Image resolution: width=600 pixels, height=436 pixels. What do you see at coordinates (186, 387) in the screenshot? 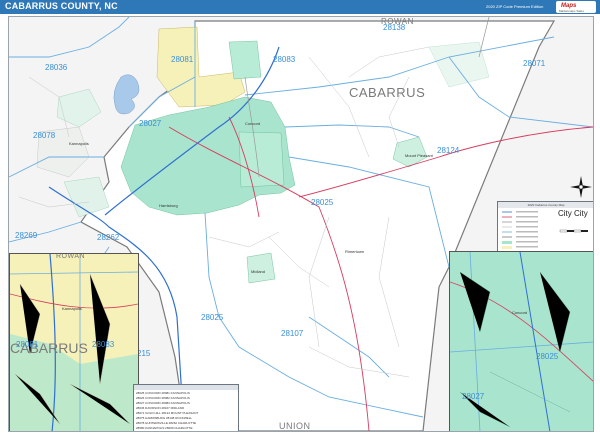
I see `zip-key-header` at bounding box center [186, 387].